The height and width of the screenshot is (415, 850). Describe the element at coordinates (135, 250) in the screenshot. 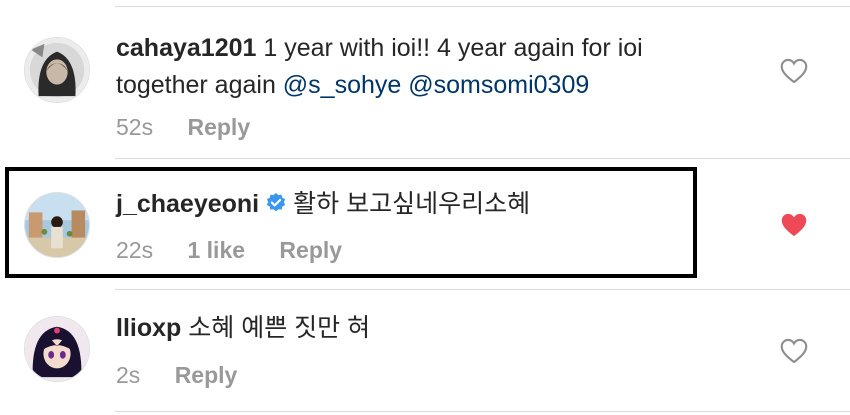

I see `timestamp: 22s` at that location.